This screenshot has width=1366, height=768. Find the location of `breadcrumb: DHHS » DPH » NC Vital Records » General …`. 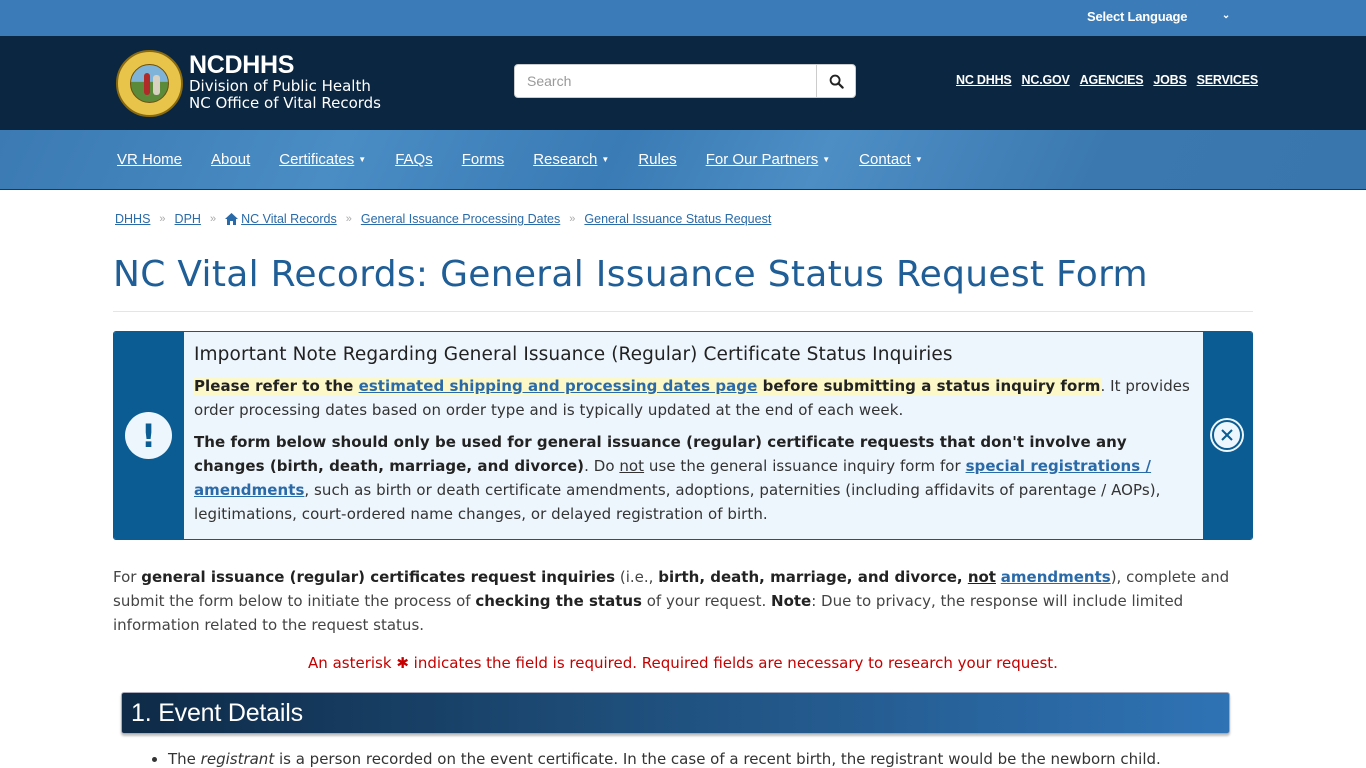

breadcrumb: DHHS » DPH » NC Vital Records » General … is located at coordinates (443, 219).